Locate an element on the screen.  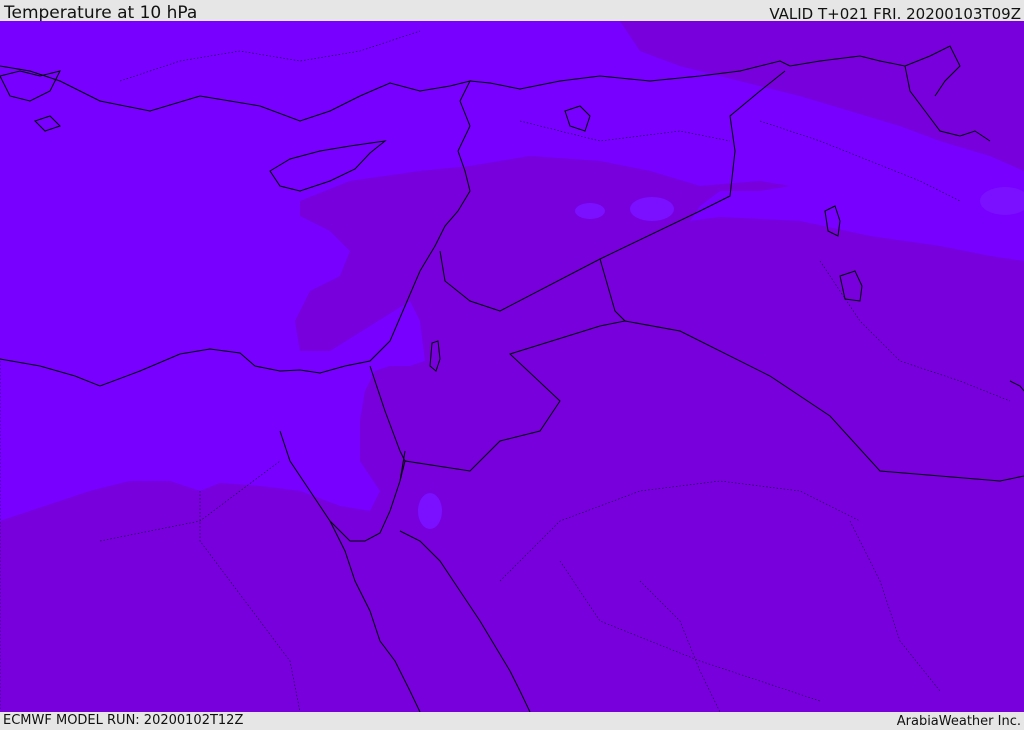
model-run-label: ECMWF MODEL RUN: 20200102T12Z is located at coordinates (123, 720).